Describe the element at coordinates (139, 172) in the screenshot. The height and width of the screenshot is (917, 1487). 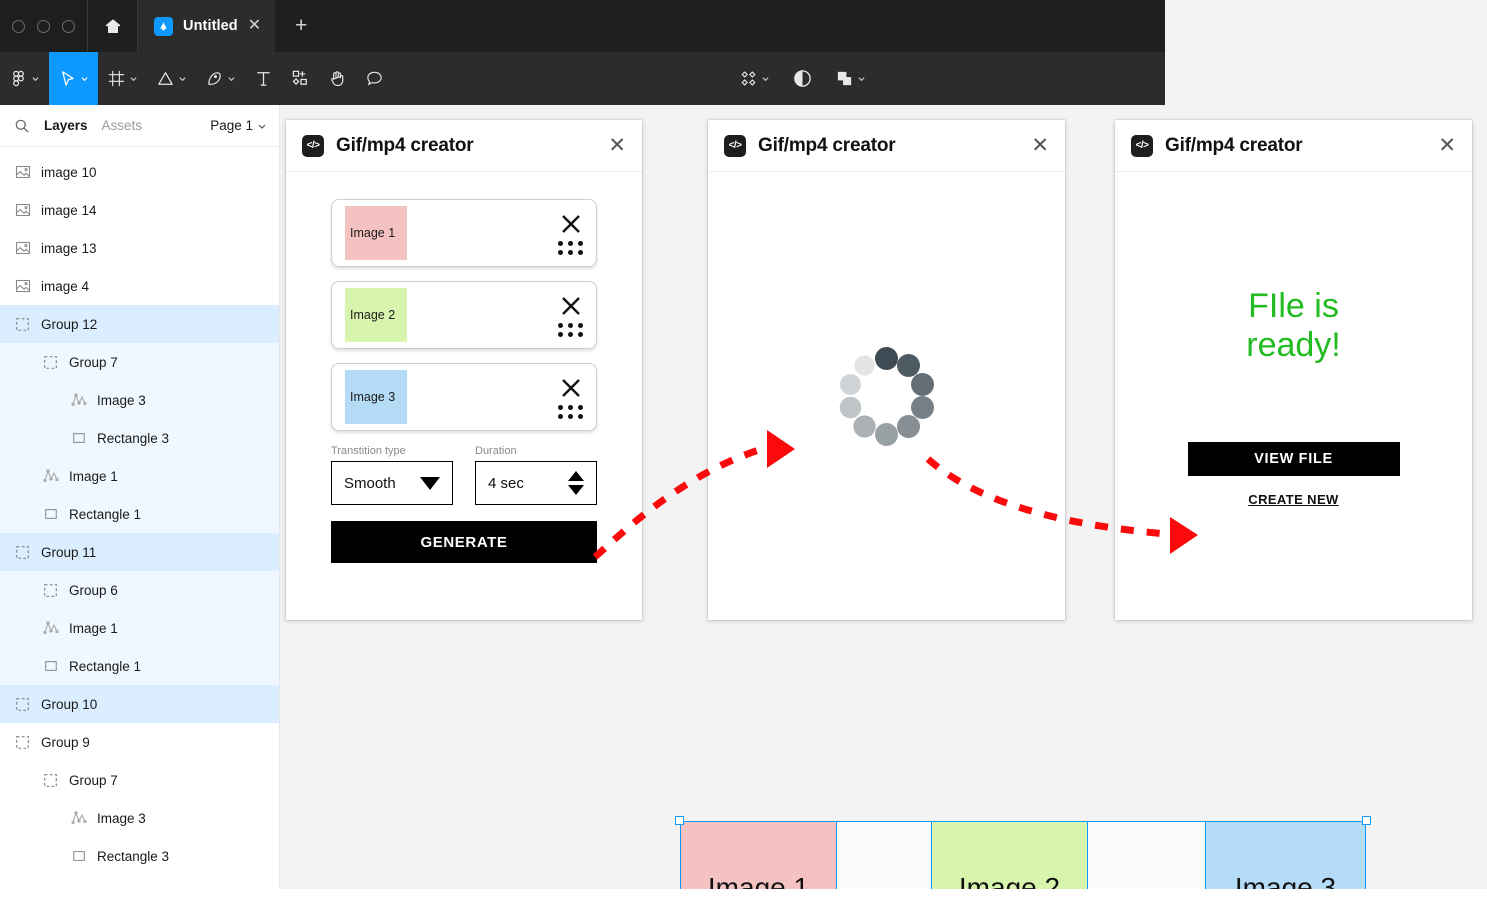
I see `layer-row: image 10` at that location.